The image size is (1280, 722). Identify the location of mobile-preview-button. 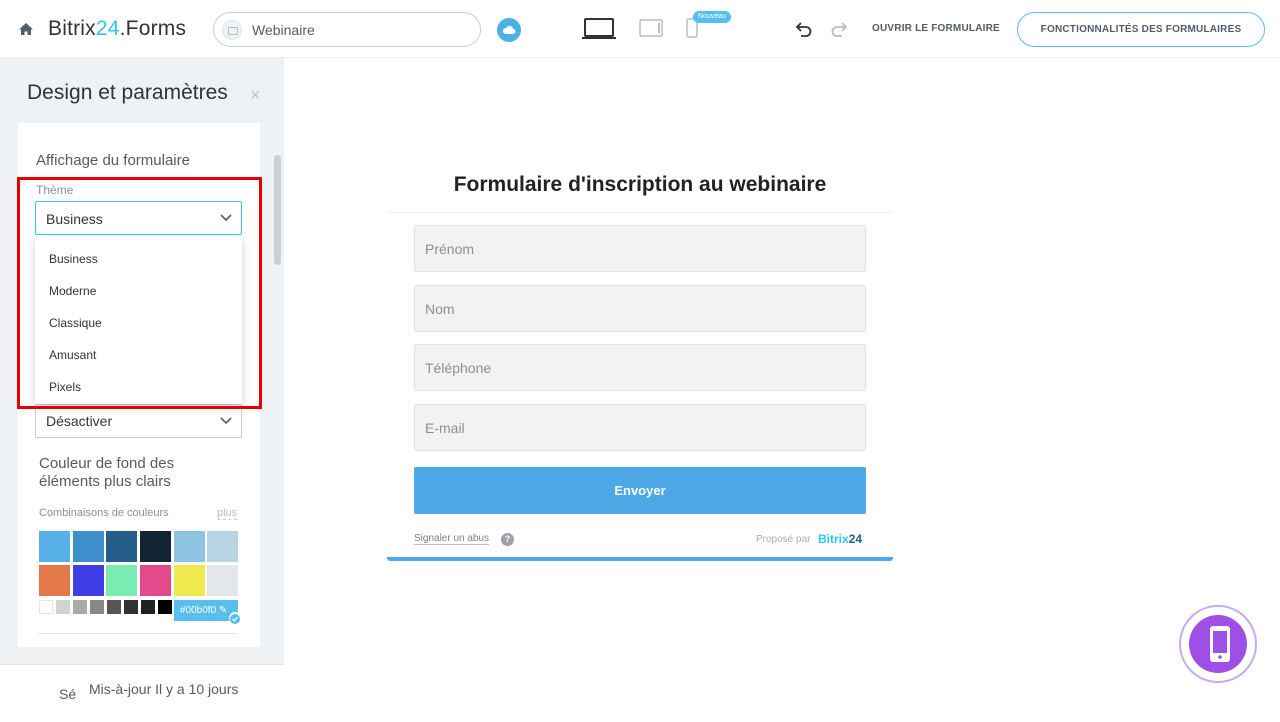
(1218, 644).